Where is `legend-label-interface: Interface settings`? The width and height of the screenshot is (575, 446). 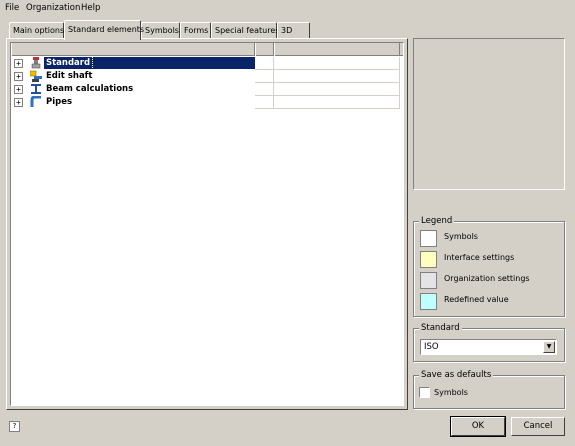 legend-label-interface: Interface settings is located at coordinates (479, 257).